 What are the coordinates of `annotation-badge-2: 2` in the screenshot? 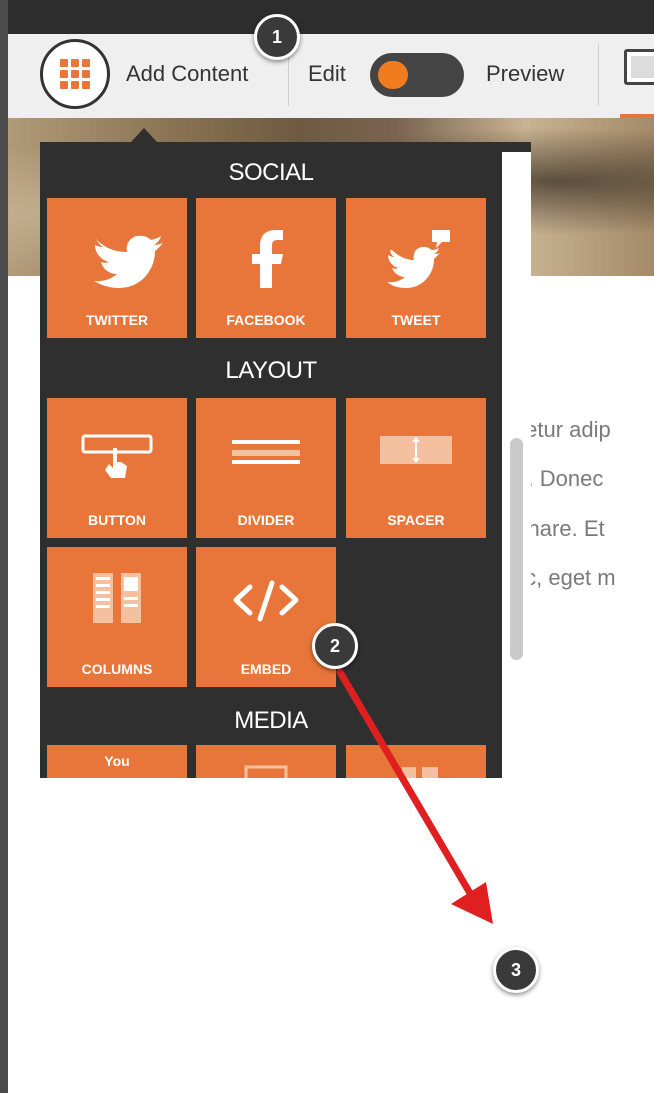 It's located at (335, 646).